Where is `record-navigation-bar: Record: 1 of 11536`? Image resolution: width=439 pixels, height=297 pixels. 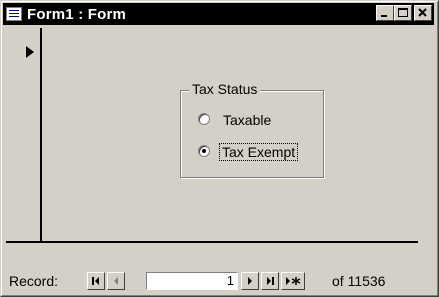 record-navigation-bar: Record: 1 of 11536 is located at coordinates (216, 277).